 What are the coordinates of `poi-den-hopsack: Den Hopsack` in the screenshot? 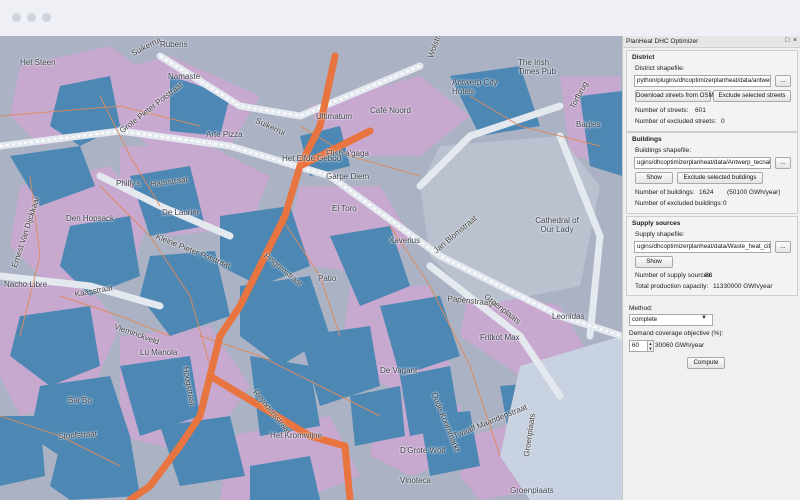 It's located at (90, 218).